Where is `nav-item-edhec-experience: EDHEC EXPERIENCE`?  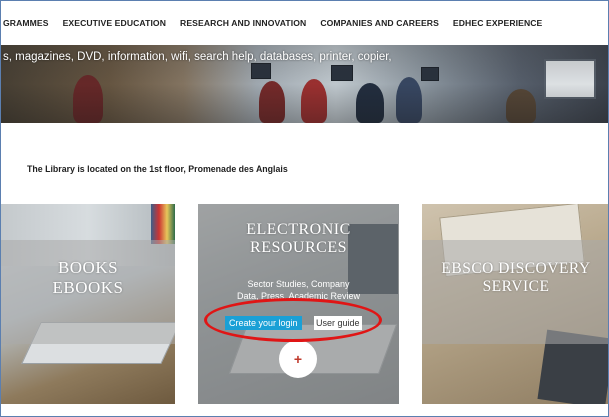
nav-item-edhec-experience: EDHEC EXPERIENCE is located at coordinates (497, 23).